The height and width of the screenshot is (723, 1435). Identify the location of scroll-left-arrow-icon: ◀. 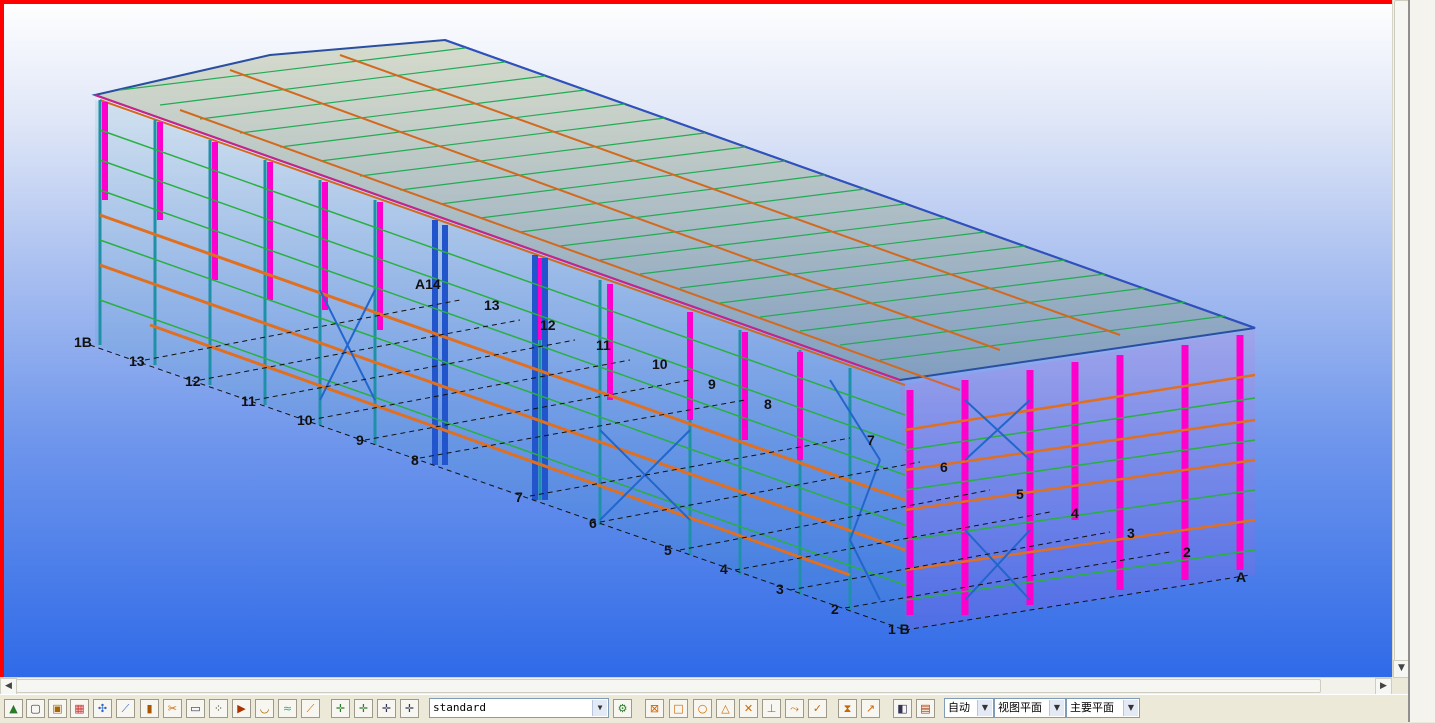
(8, 686).